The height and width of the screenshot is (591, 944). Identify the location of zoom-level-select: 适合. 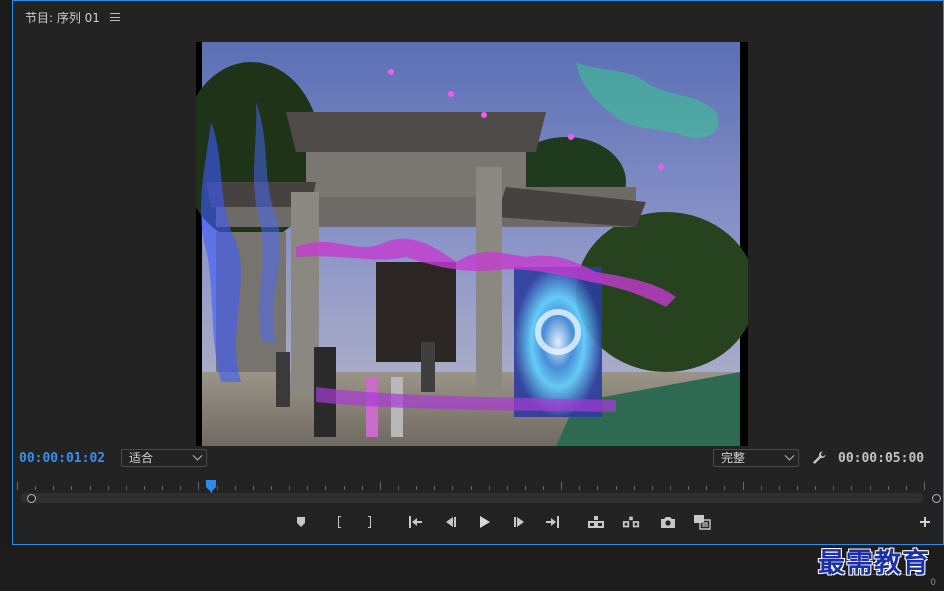
(164, 458).